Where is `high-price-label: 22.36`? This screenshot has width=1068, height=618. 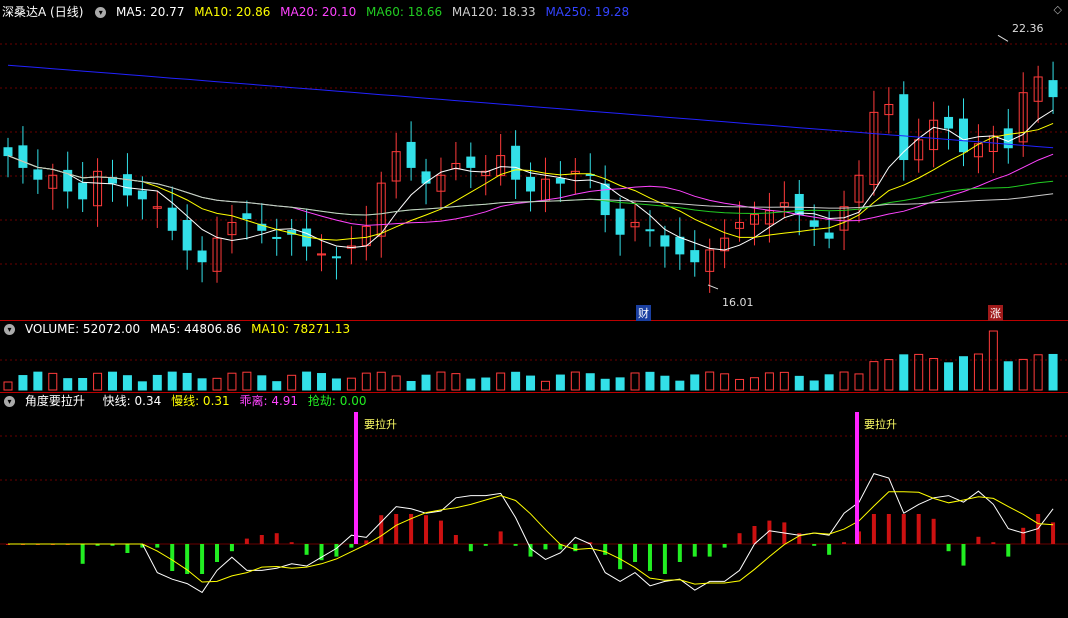 high-price-label: 22.36 is located at coordinates (1028, 28).